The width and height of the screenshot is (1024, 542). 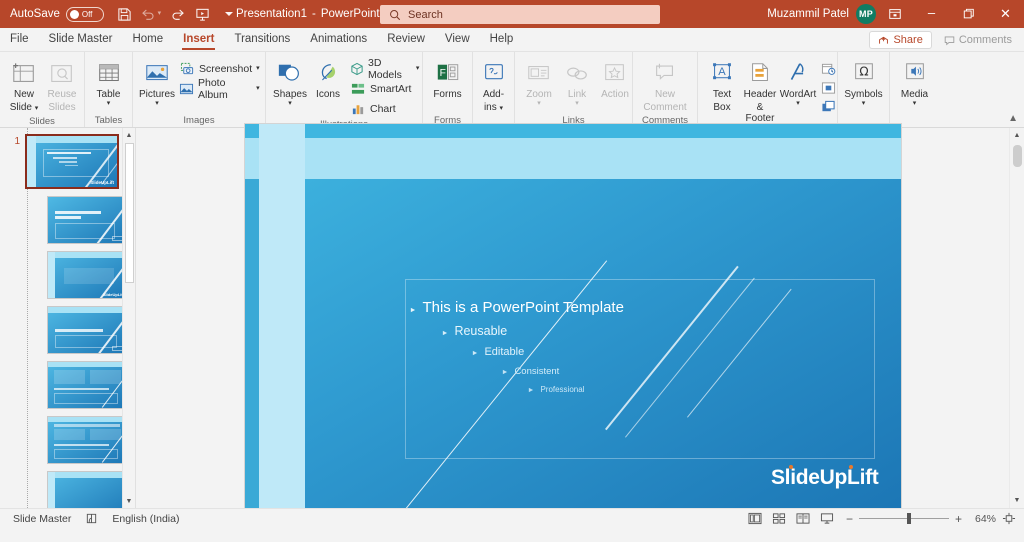 I want to click on reading-view-icon, so click(x=803, y=519).